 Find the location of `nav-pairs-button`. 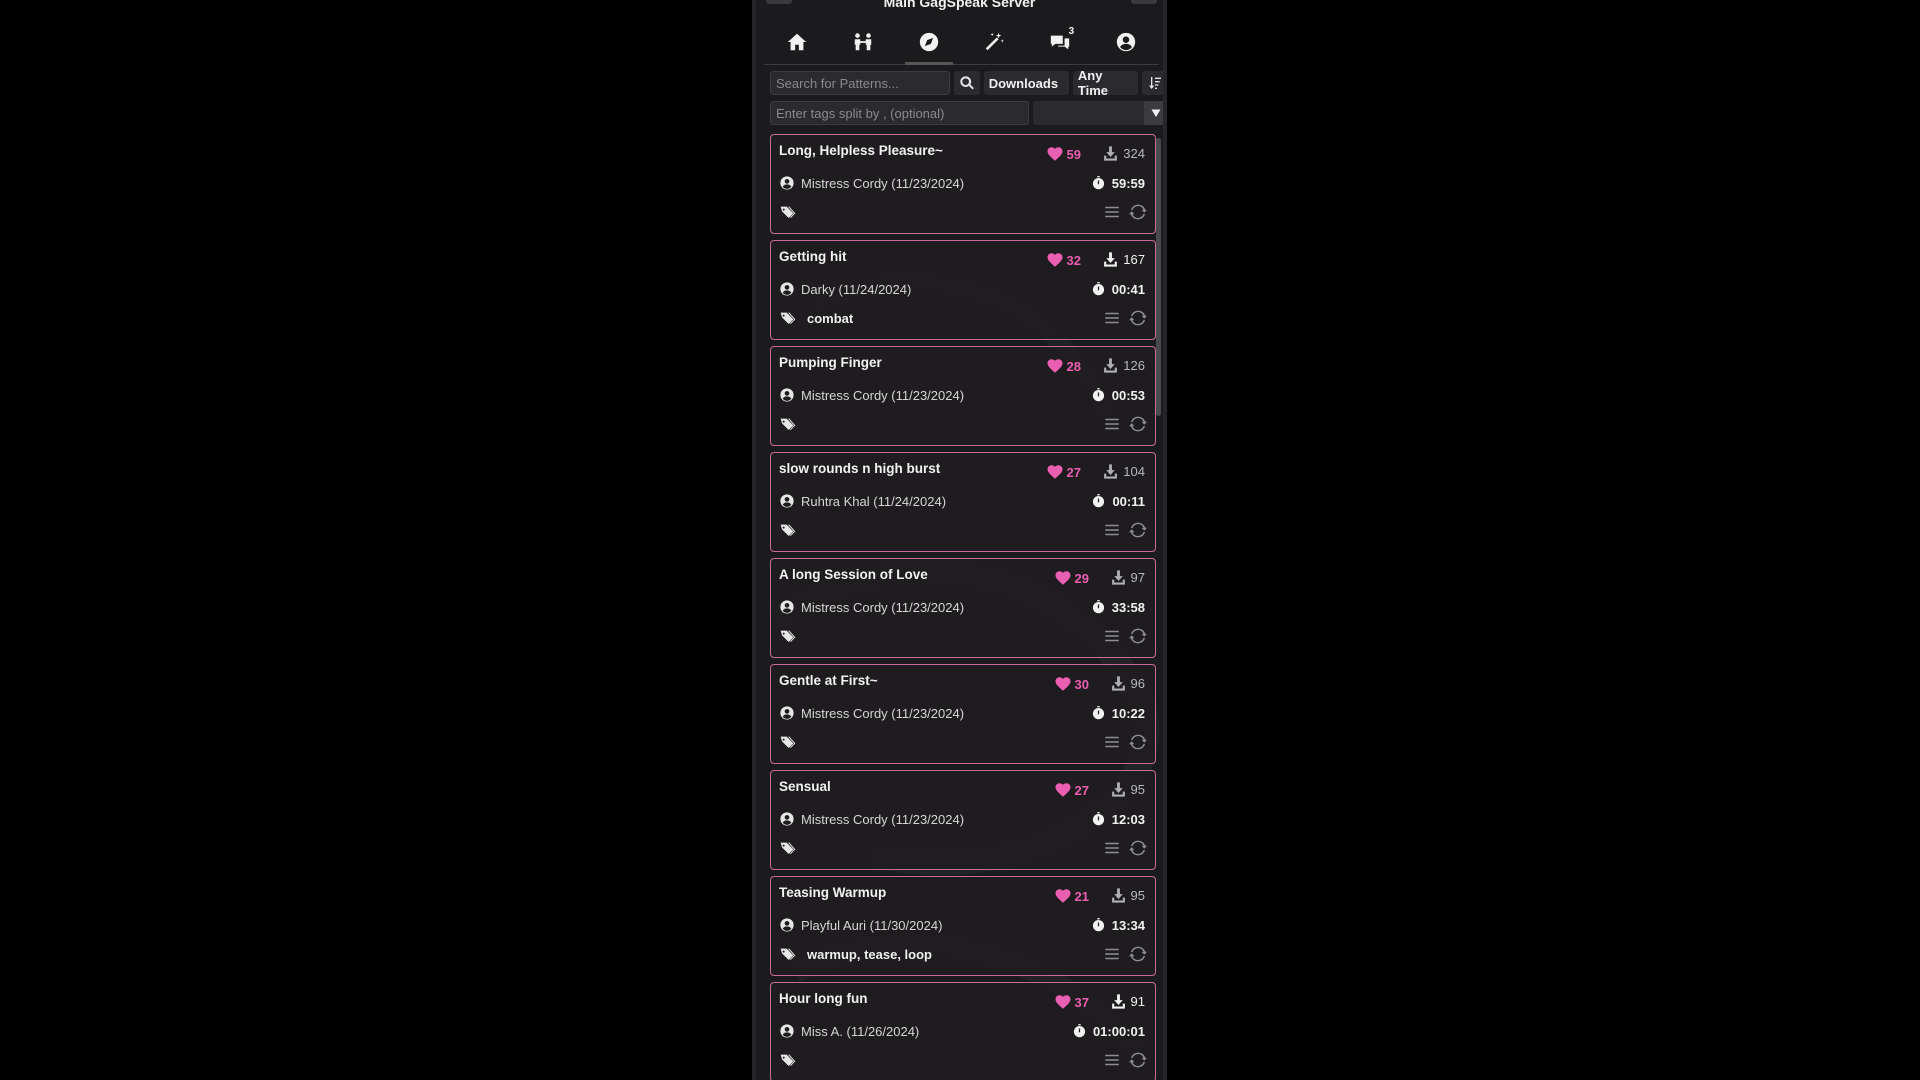

nav-pairs-button is located at coordinates (863, 42).